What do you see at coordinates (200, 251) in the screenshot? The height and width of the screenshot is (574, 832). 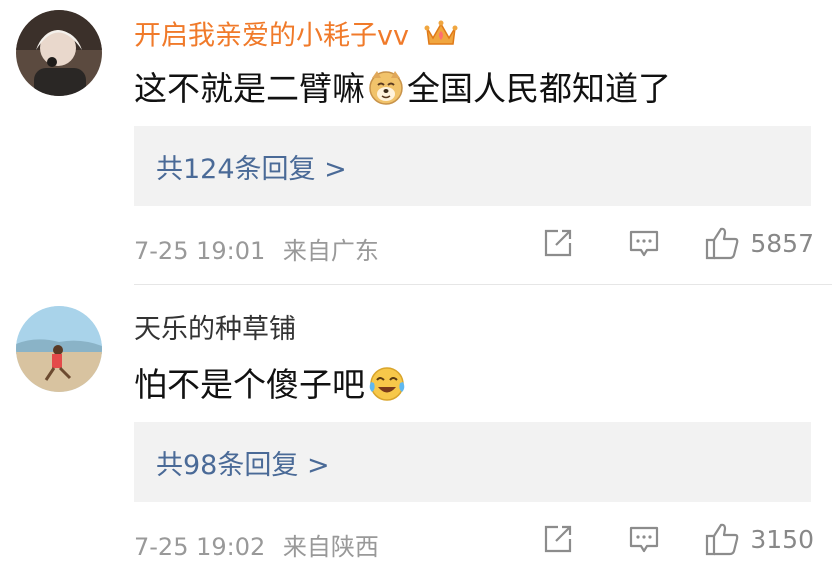 I see `comment-time: 7-25 19:01` at bounding box center [200, 251].